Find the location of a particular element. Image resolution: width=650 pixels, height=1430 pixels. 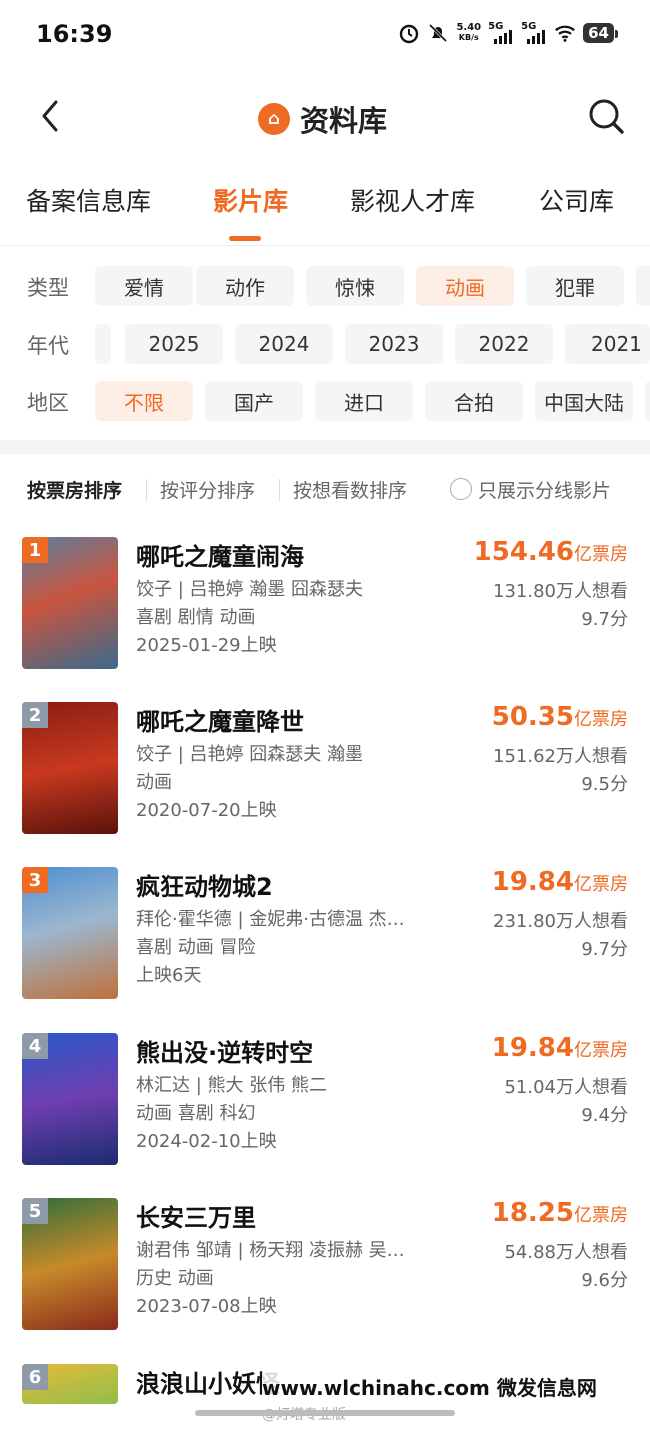

filter-chip-type: 爱情 is located at coordinates (144, 286).